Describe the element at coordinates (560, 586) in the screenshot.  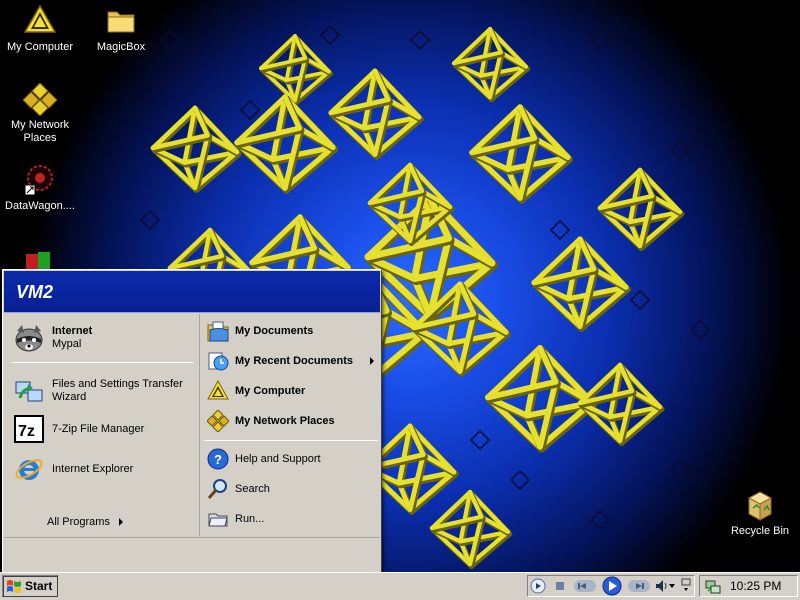
I see `stop-icon` at that location.